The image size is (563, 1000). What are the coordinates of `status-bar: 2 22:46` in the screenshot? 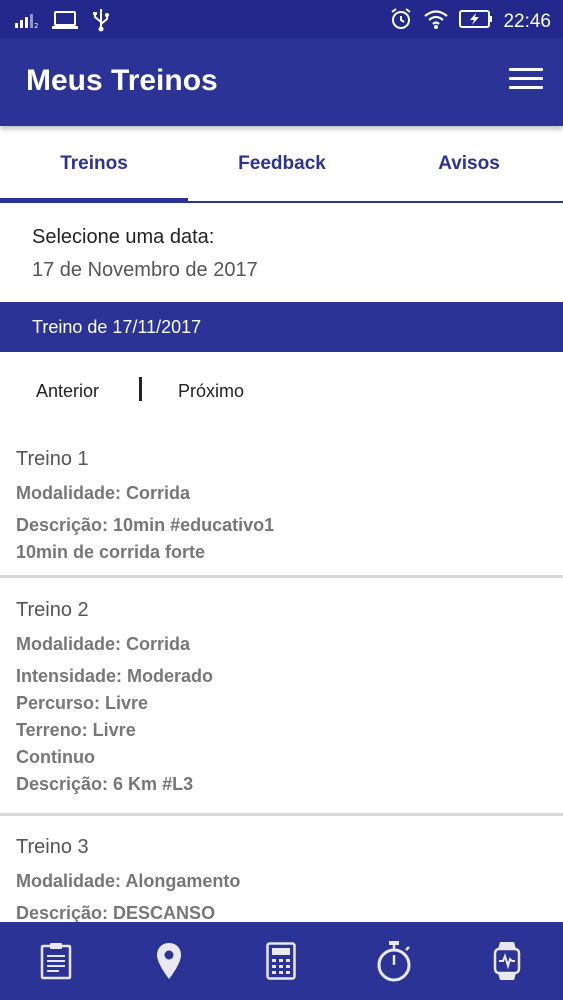 It's located at (281, 19).